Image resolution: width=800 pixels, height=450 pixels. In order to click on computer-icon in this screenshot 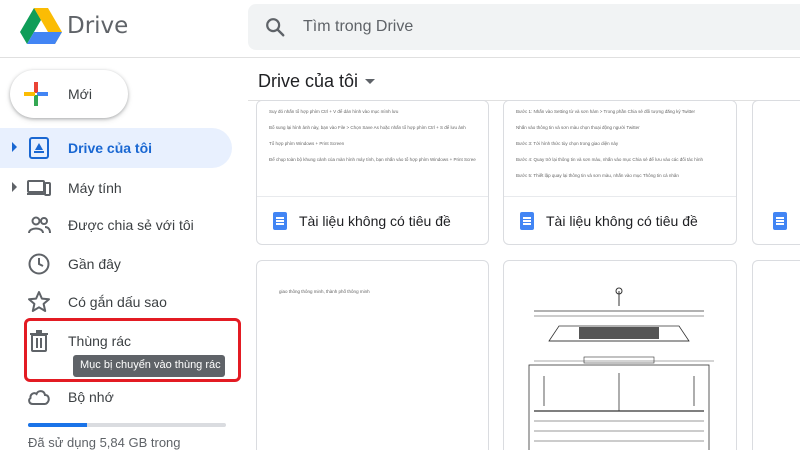, I will do `click(39, 188)`.